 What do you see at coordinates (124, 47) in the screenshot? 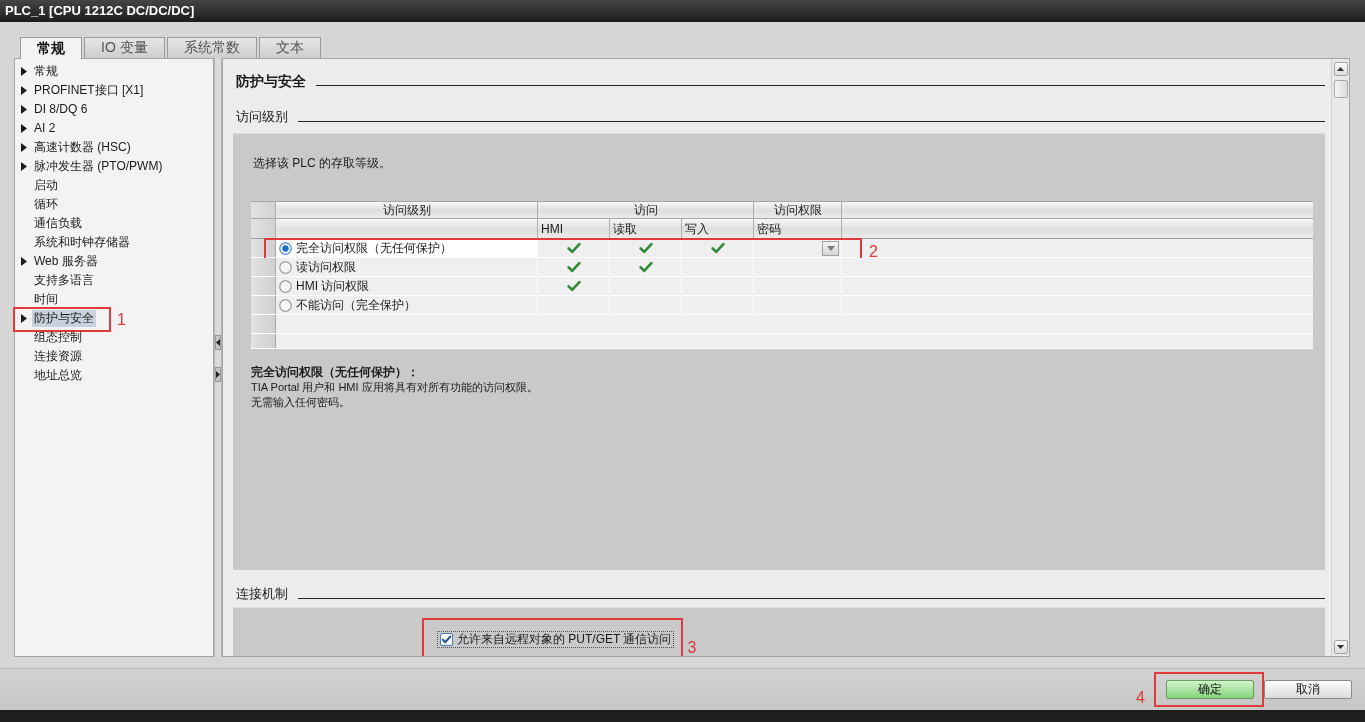
I see `tab: IO 变量` at bounding box center [124, 47].